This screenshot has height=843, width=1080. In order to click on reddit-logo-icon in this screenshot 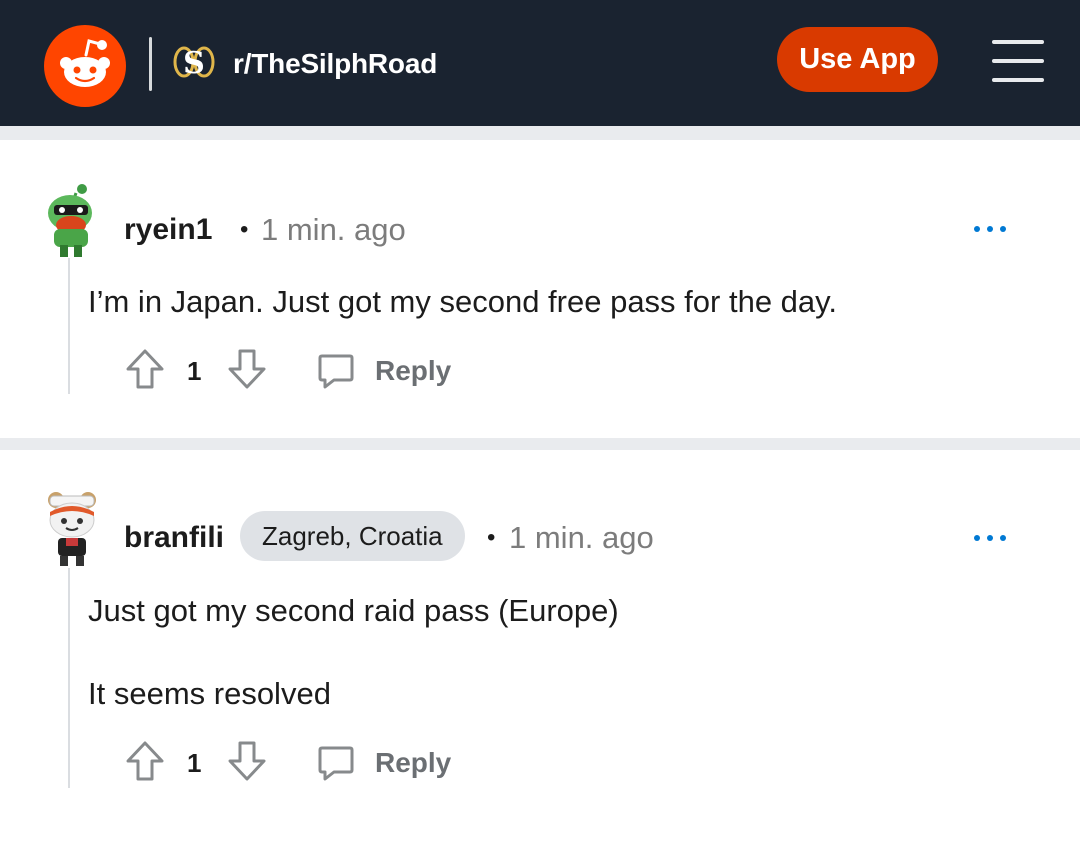, I will do `click(85, 66)`.